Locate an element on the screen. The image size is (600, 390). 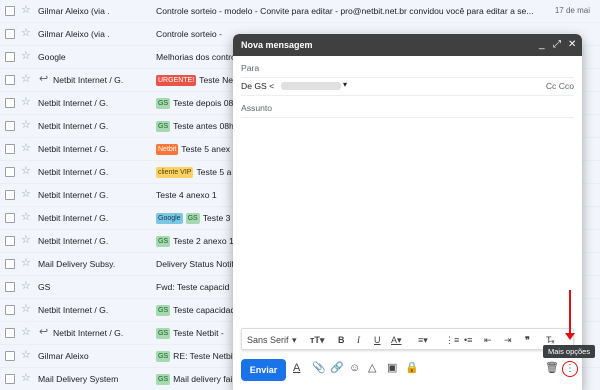
email-label: Google is located at coordinates (169, 218).